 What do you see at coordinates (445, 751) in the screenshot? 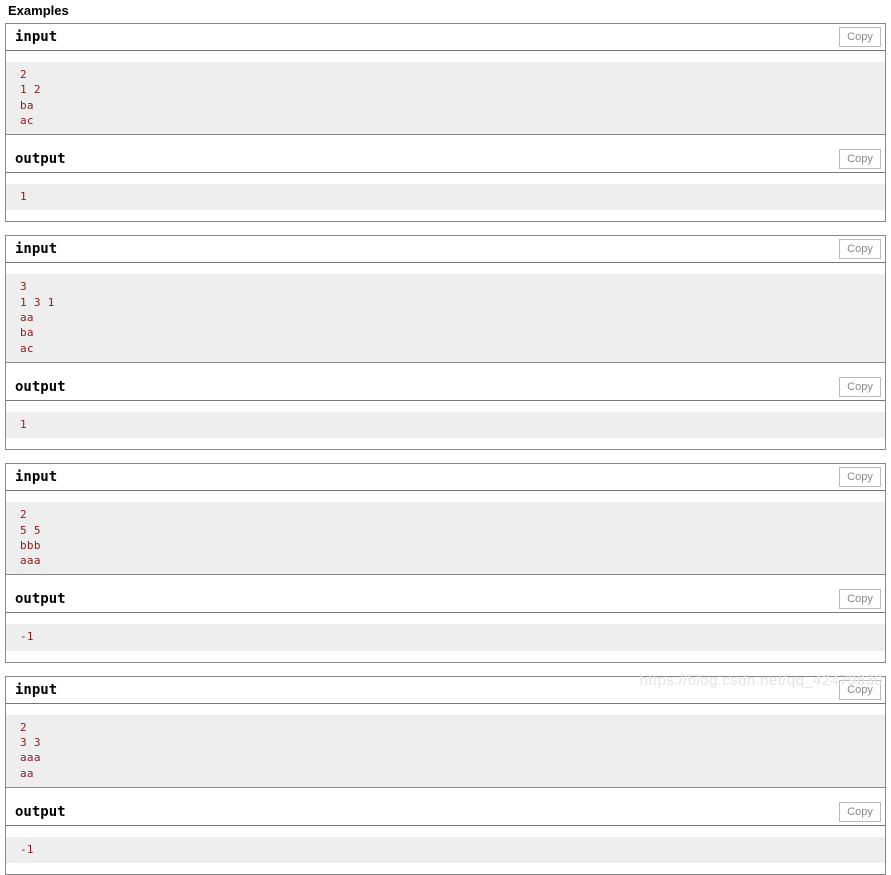
I see `input-content: 2 3 3 aaa aa` at bounding box center [445, 751].